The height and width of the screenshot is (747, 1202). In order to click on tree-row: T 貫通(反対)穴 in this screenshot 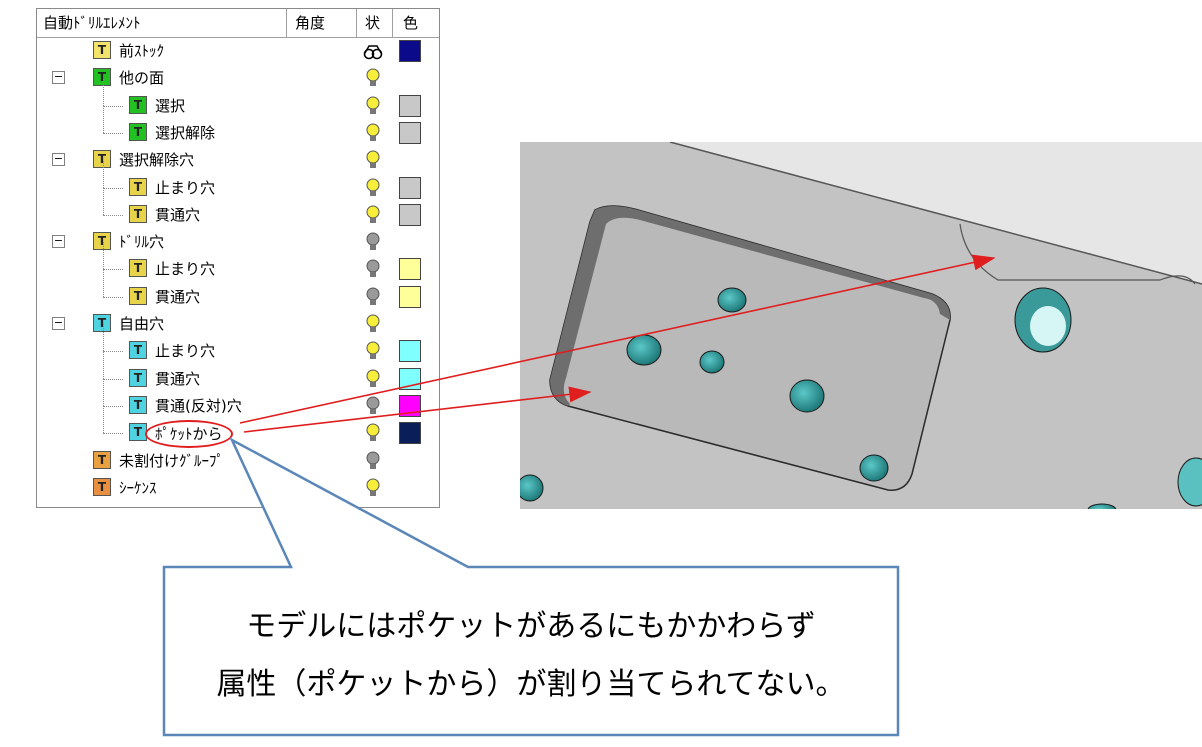, I will do `click(238, 399)`.